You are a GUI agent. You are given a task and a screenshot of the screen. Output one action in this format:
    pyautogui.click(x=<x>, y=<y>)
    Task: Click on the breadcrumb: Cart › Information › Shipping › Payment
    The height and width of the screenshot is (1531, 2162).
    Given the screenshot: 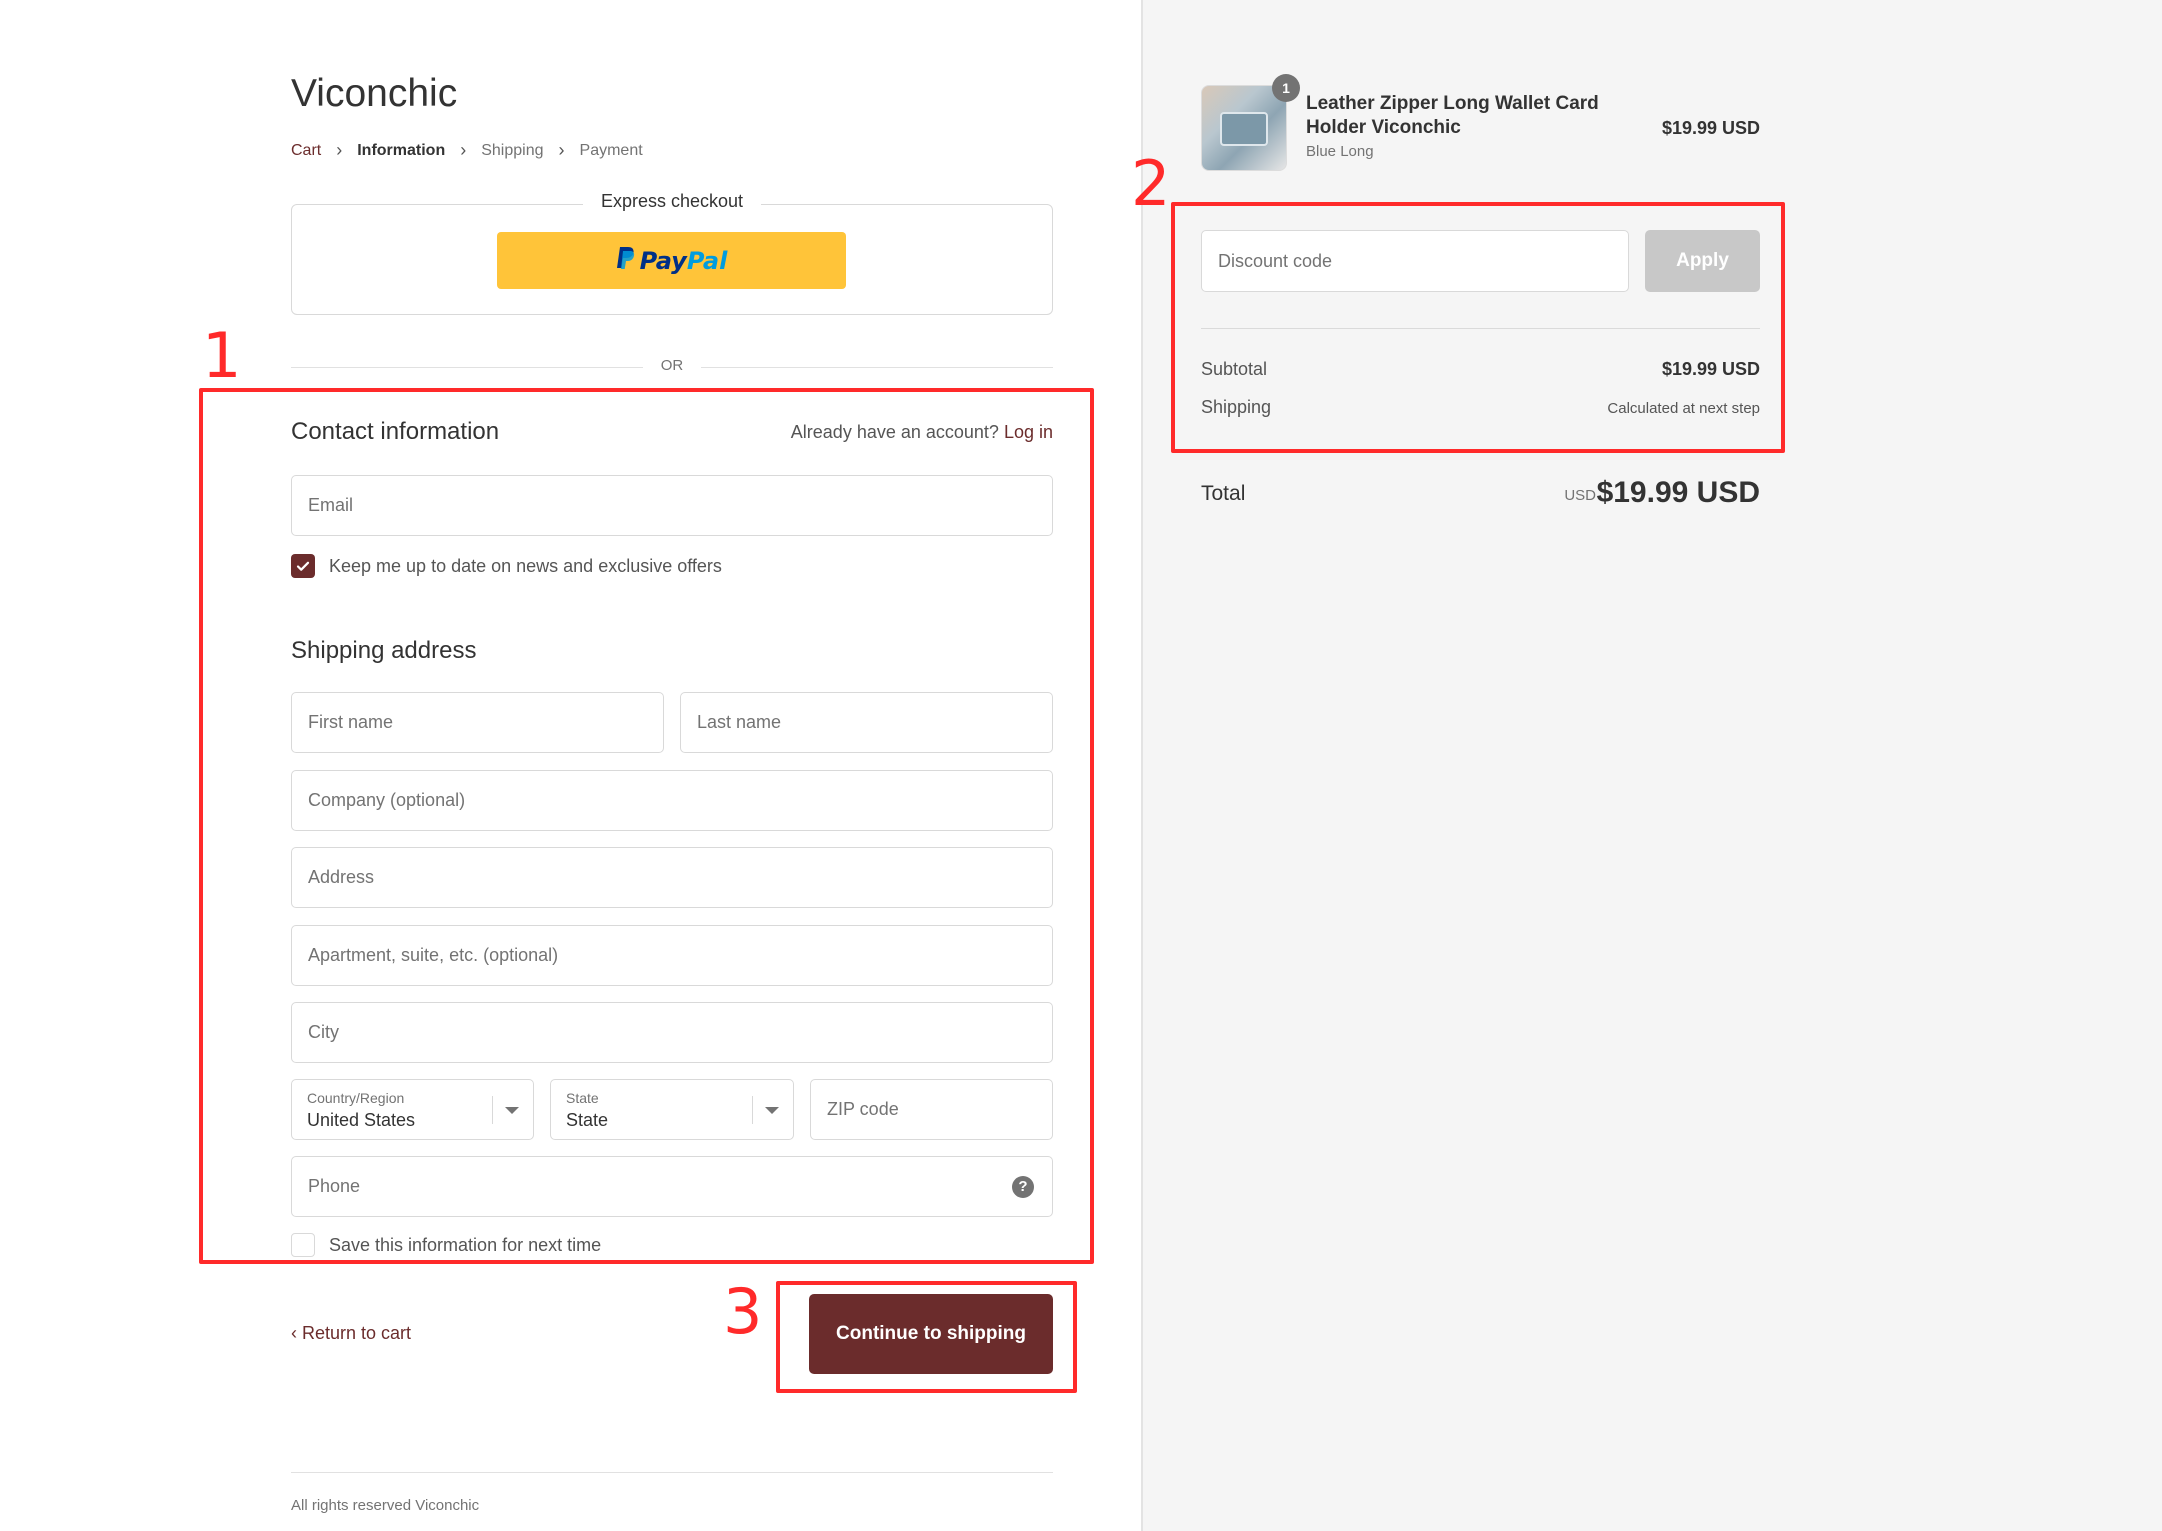 What is the action you would take?
    pyautogui.click(x=467, y=150)
    